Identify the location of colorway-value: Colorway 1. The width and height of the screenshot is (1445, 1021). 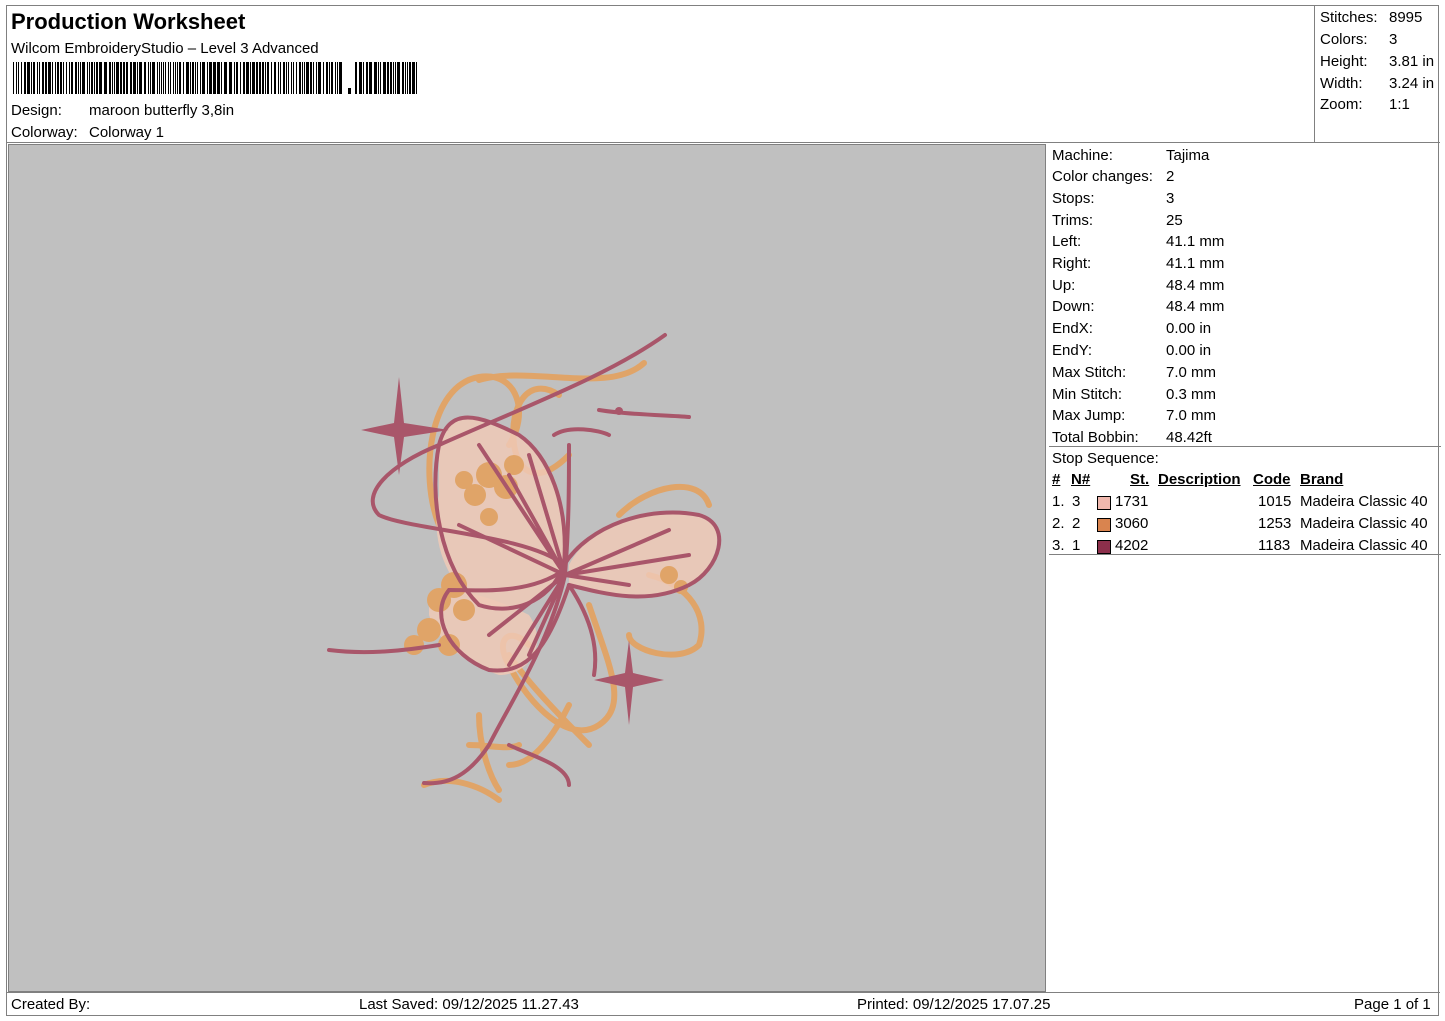
(127, 132).